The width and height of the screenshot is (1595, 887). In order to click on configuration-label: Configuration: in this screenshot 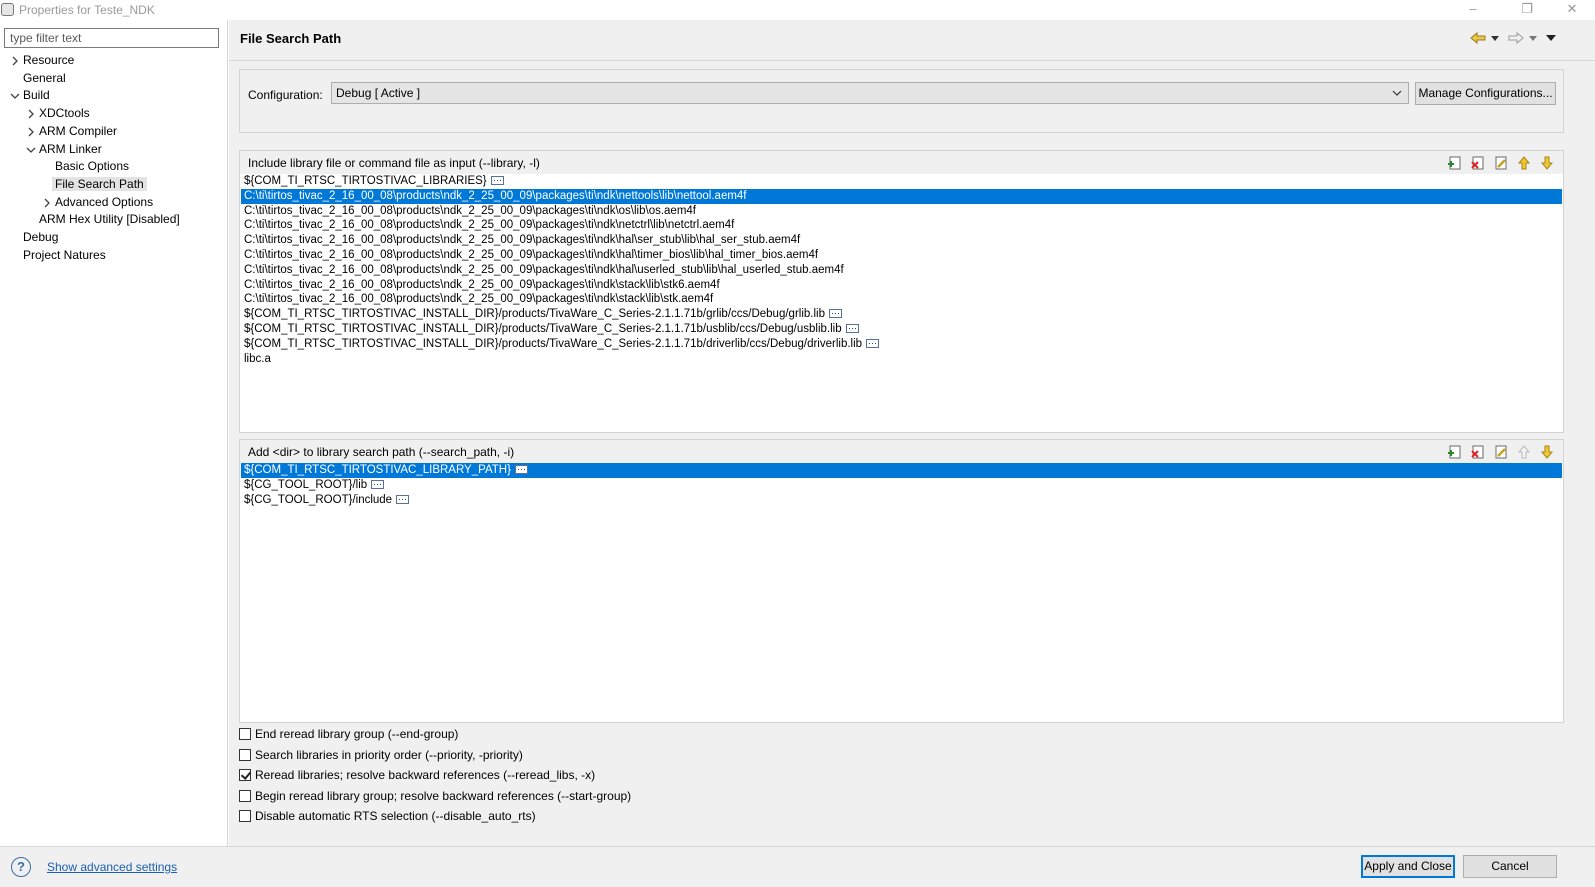, I will do `click(285, 95)`.